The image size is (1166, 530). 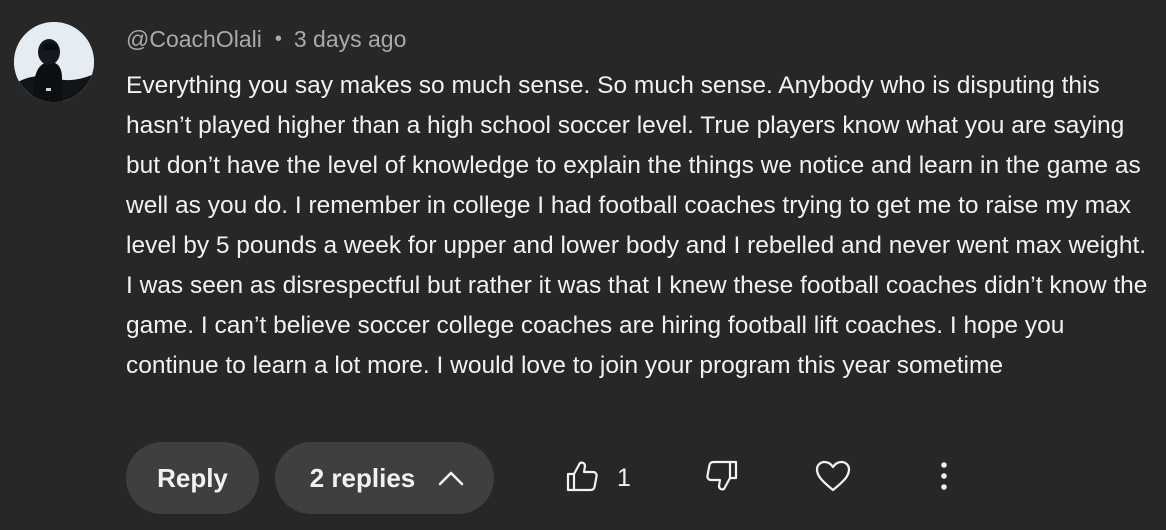 I want to click on reply-button: Reply, so click(x=192, y=478).